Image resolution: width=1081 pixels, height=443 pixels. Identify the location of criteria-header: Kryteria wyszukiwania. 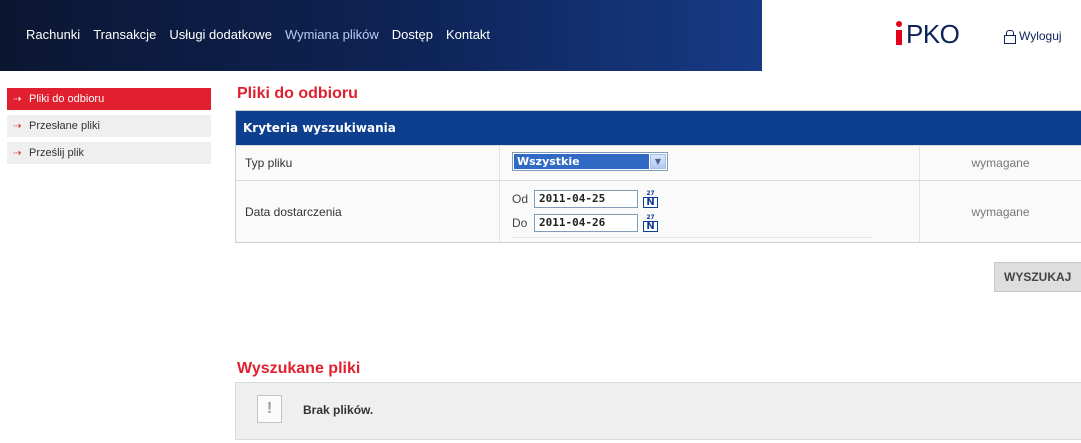
(658, 128).